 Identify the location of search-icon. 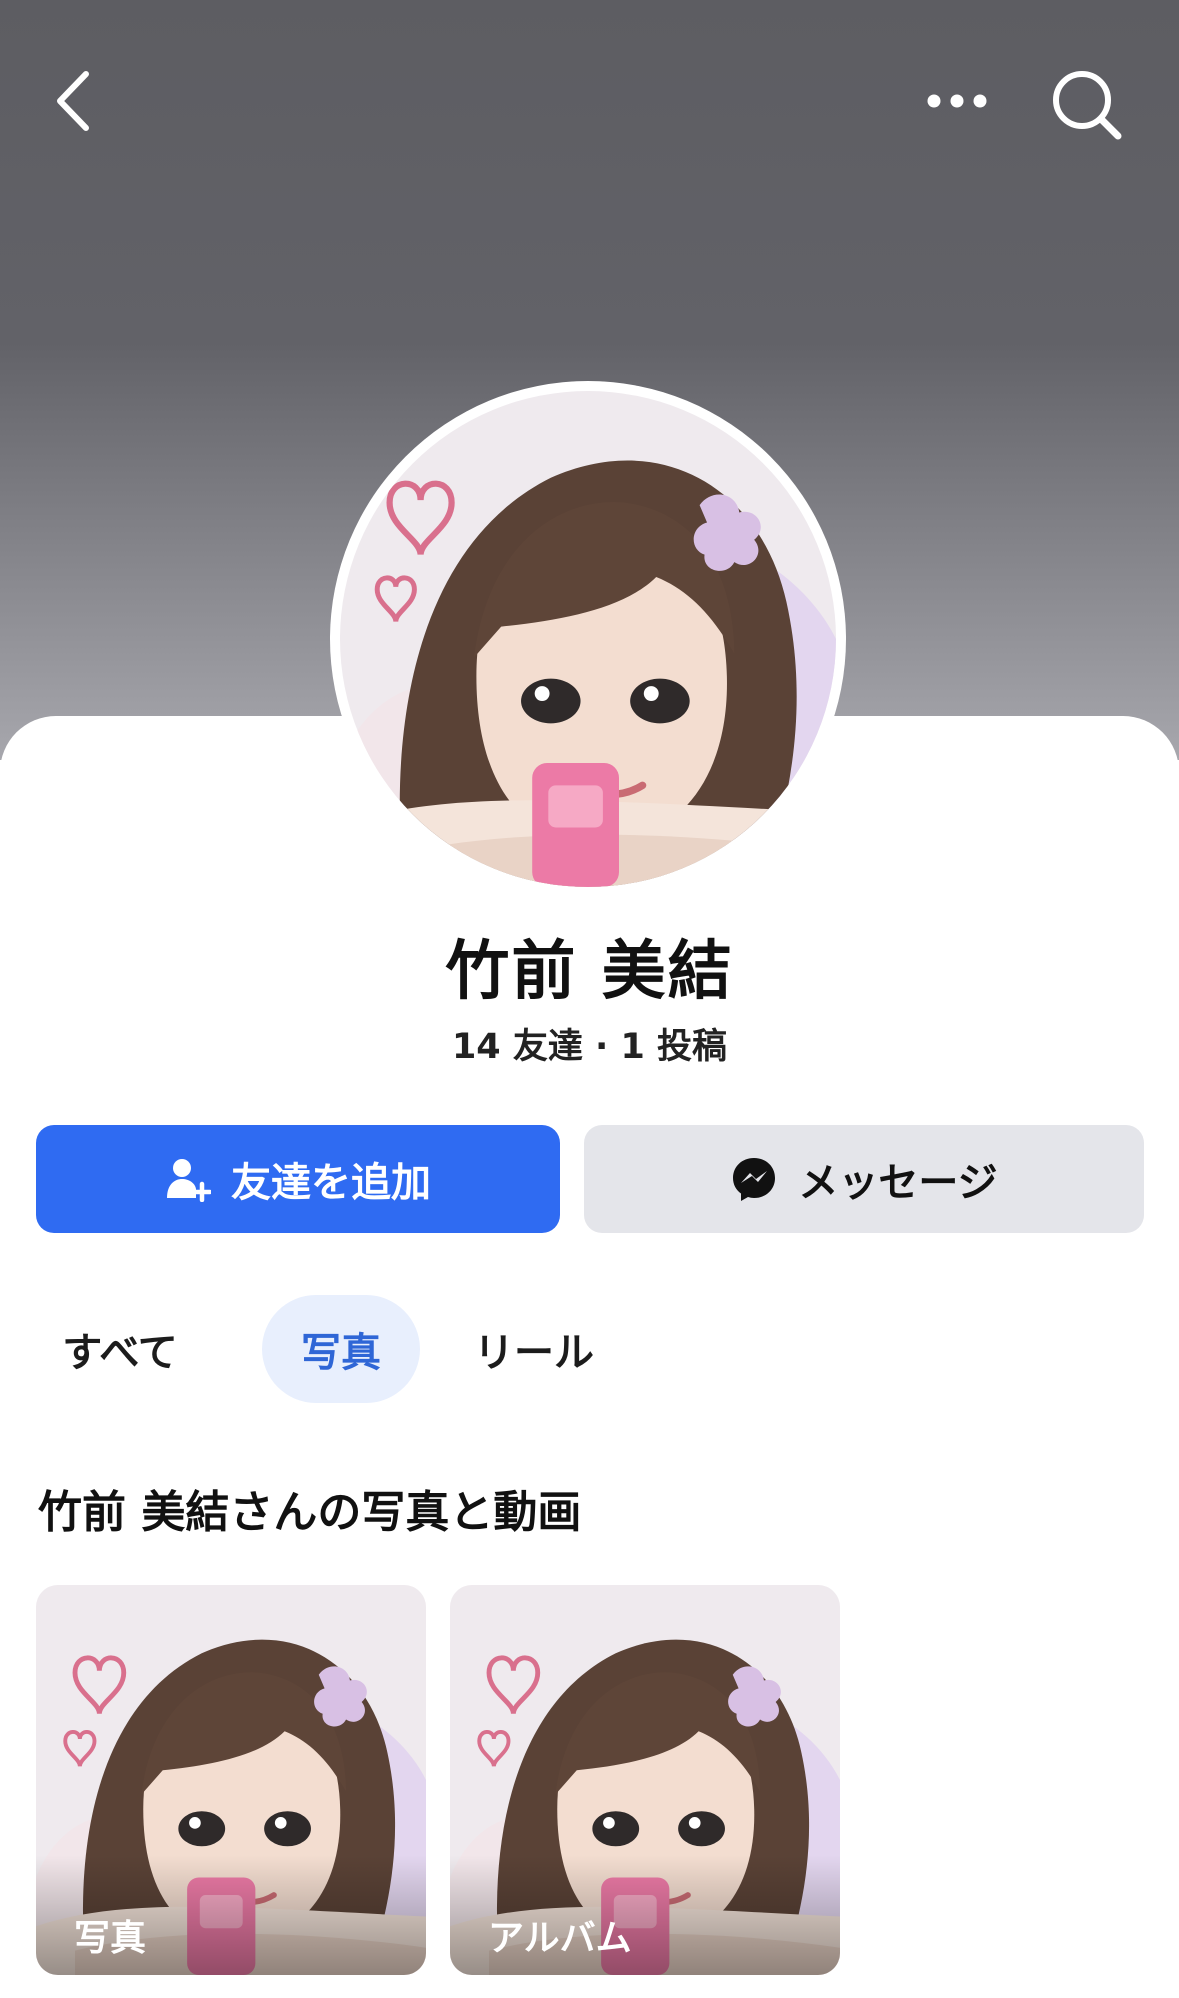
(1087, 105).